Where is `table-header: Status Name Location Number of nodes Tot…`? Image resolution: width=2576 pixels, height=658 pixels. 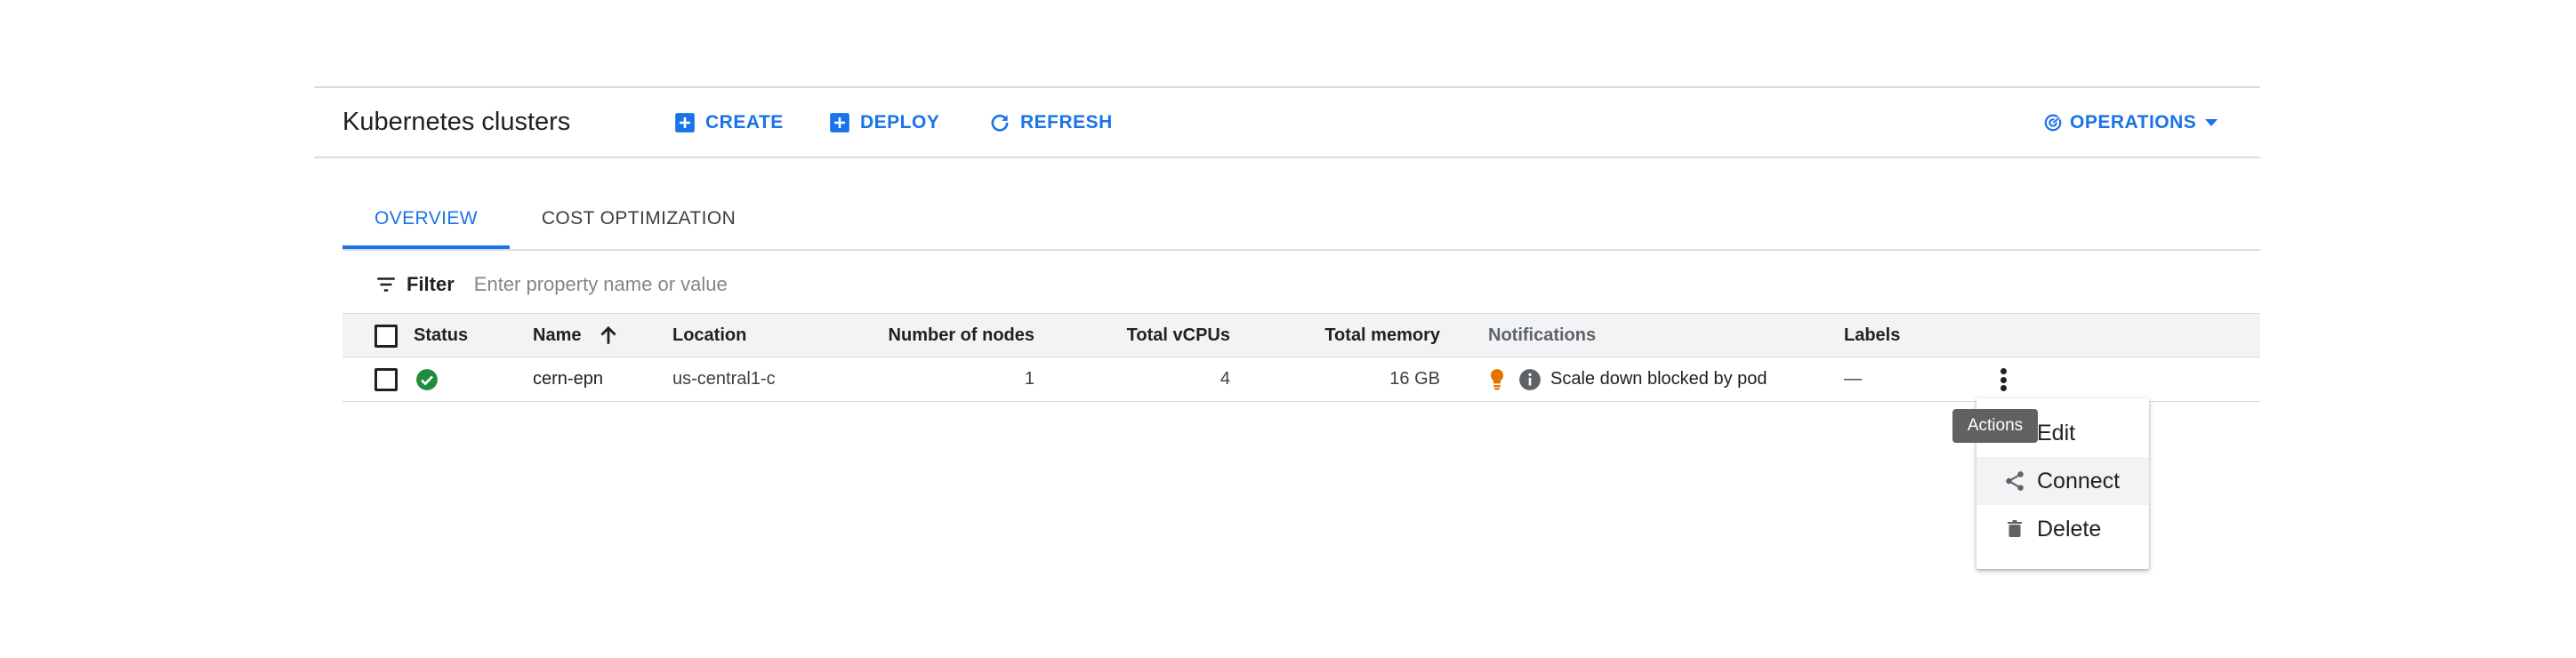
table-header: Status Name Location Number of nodes Tot… is located at coordinates (1301, 335).